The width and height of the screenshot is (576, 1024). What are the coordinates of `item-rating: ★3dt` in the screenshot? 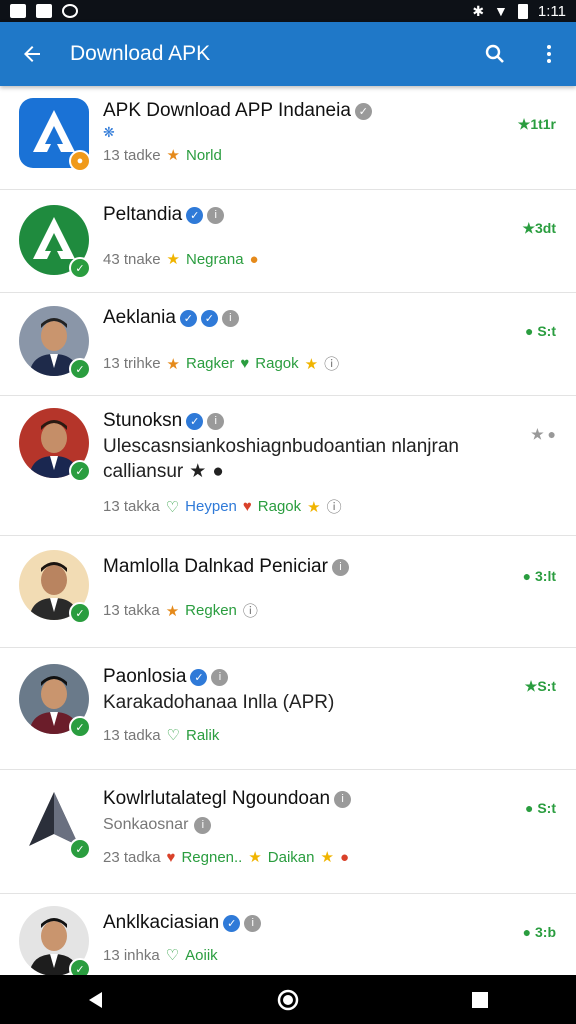 It's located at (539, 228).